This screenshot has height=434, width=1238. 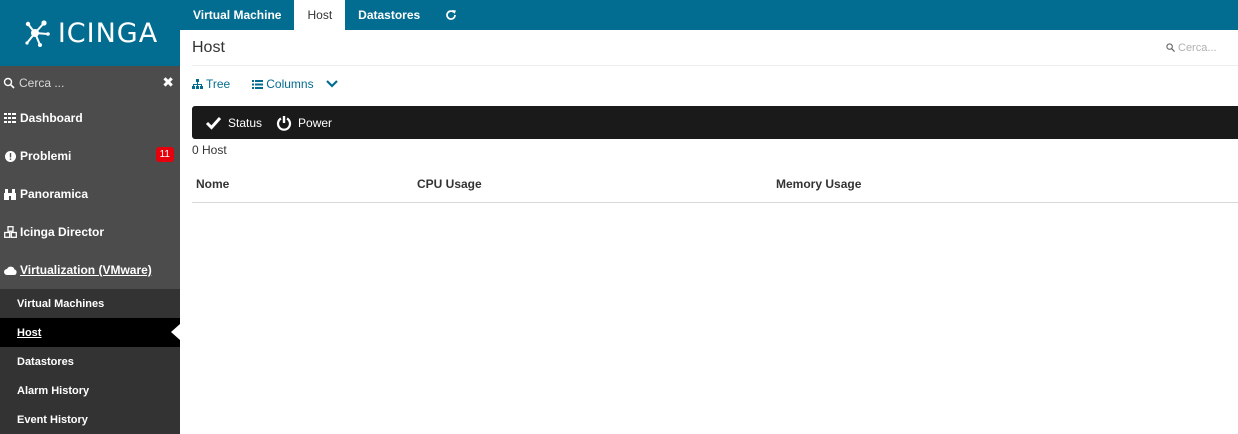 I want to click on subitem-label: Alarm History, so click(x=53, y=390).